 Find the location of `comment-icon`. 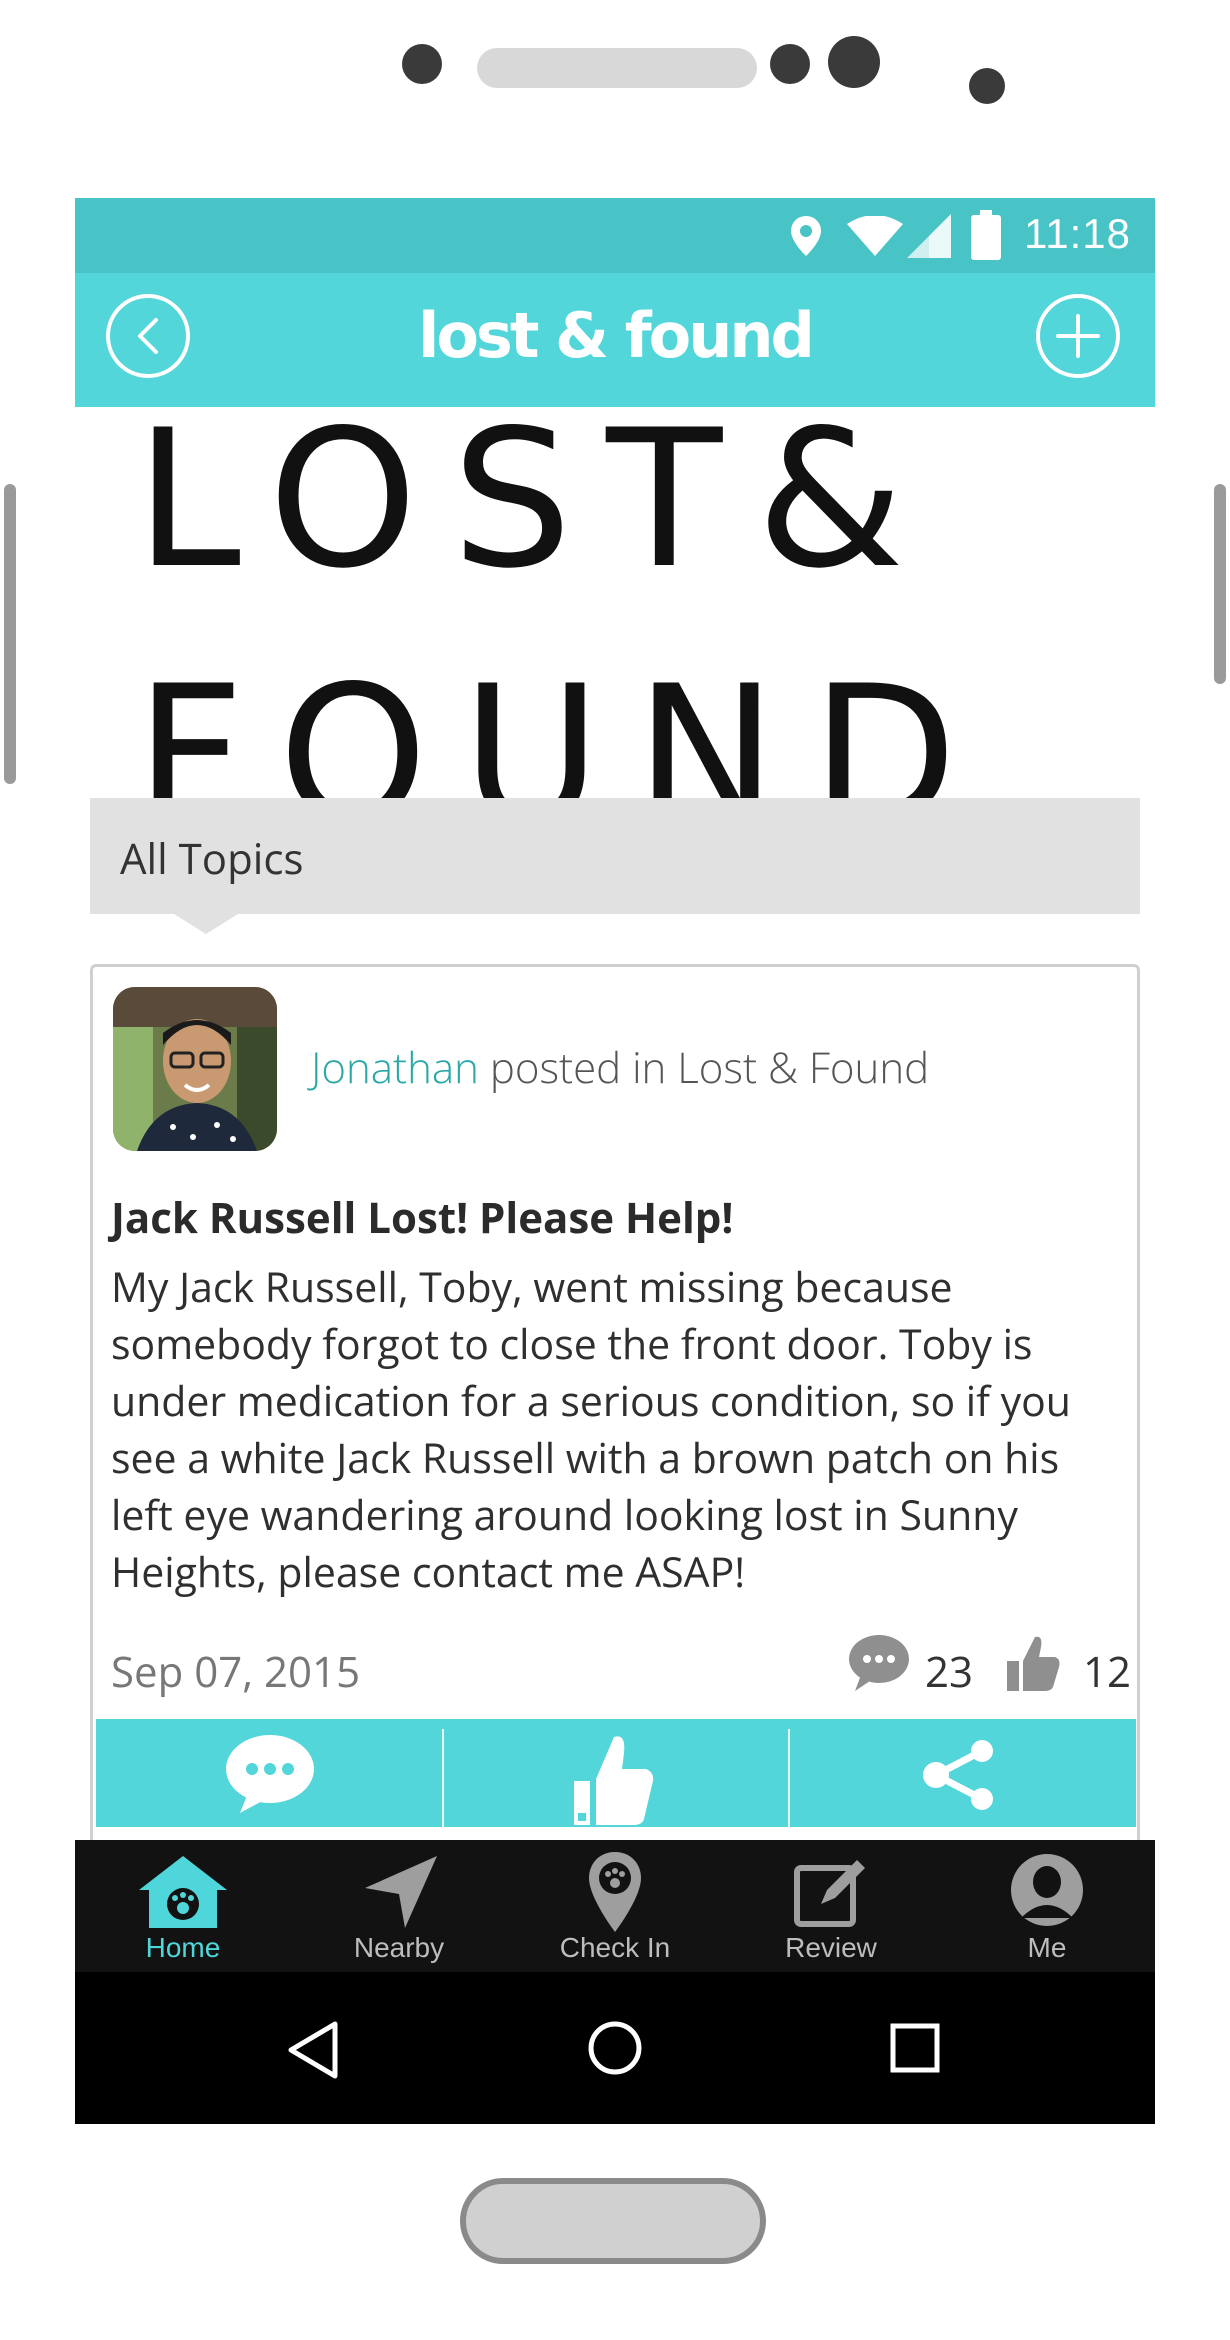

comment-icon is located at coordinates (270, 1774).